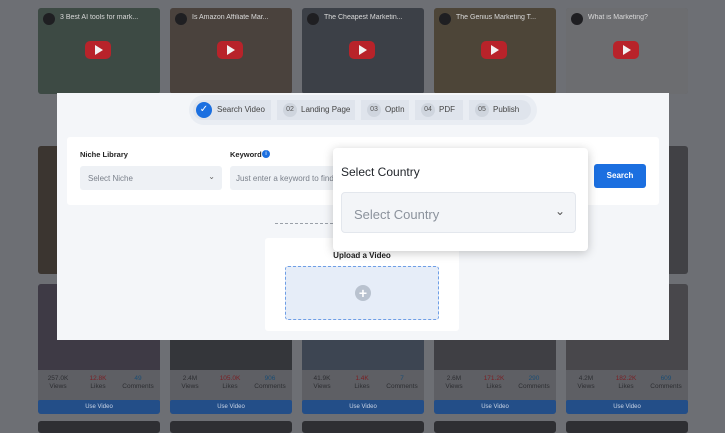  I want to click on video-stats: 257.0K Views 12.8K Likes 49 Comments, so click(99, 385).